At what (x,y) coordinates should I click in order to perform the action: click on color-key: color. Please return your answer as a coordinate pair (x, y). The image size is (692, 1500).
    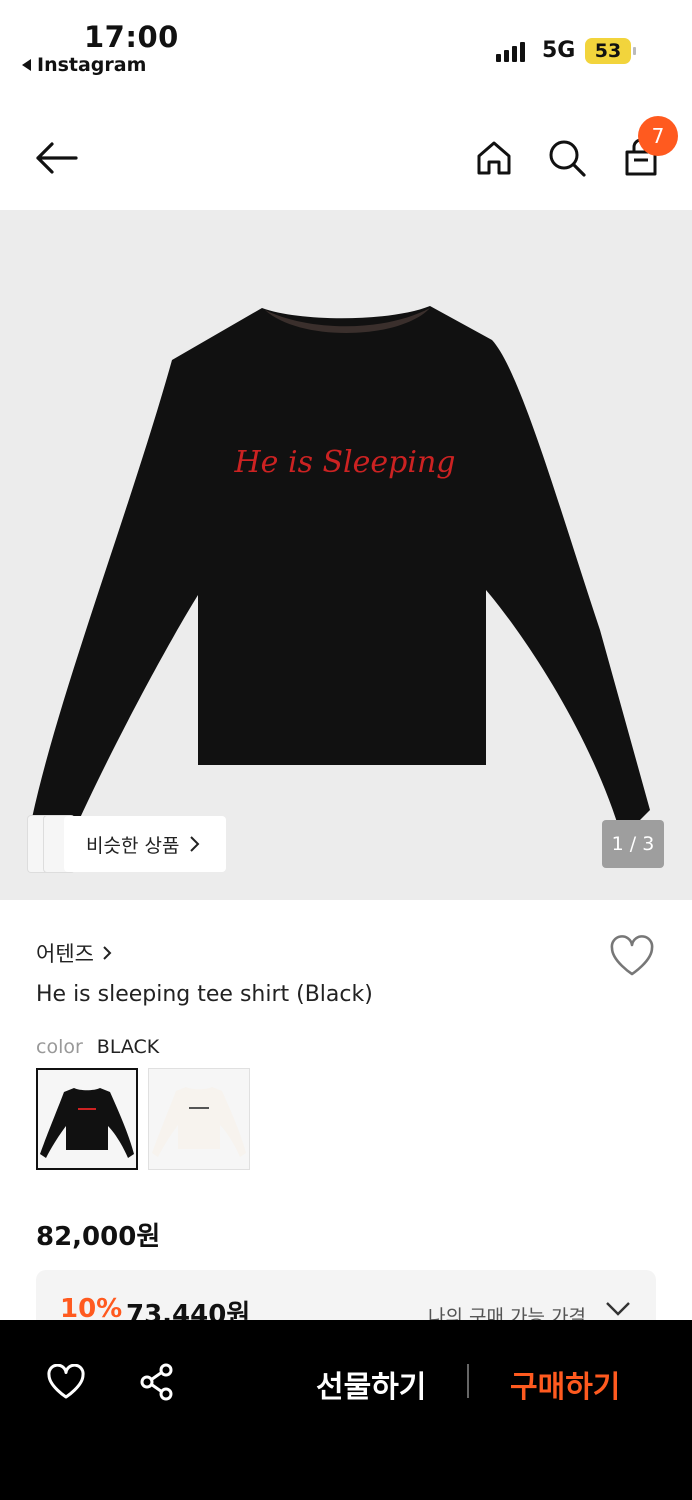
    Looking at the image, I should click on (59, 1047).